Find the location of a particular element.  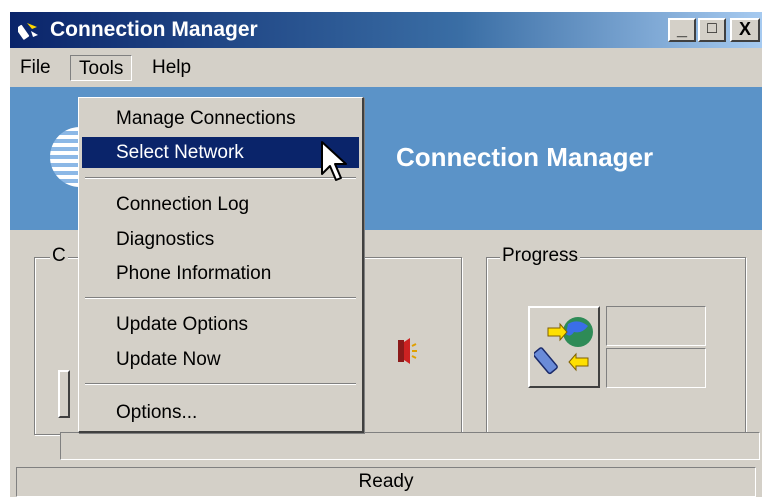

banner-title: Connection Manager is located at coordinates (525, 157).